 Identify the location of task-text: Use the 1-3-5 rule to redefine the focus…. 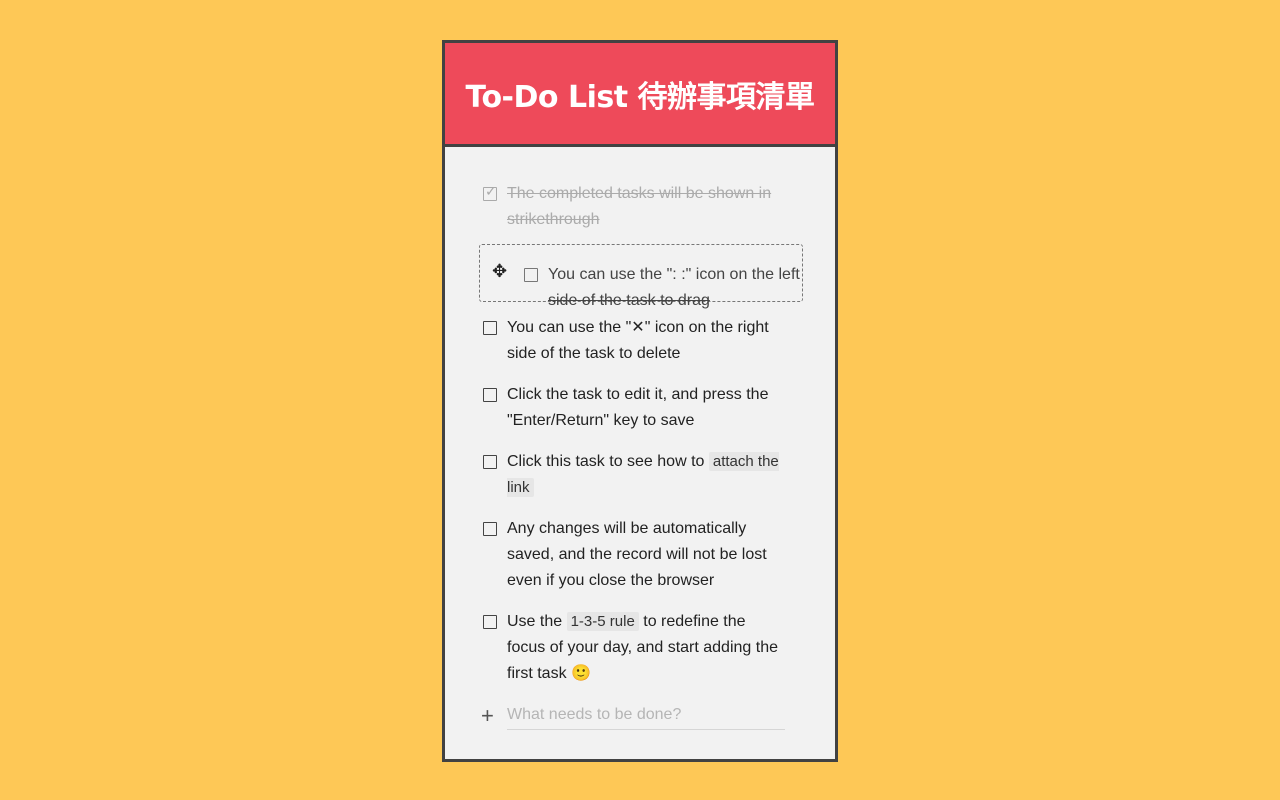
(643, 648).